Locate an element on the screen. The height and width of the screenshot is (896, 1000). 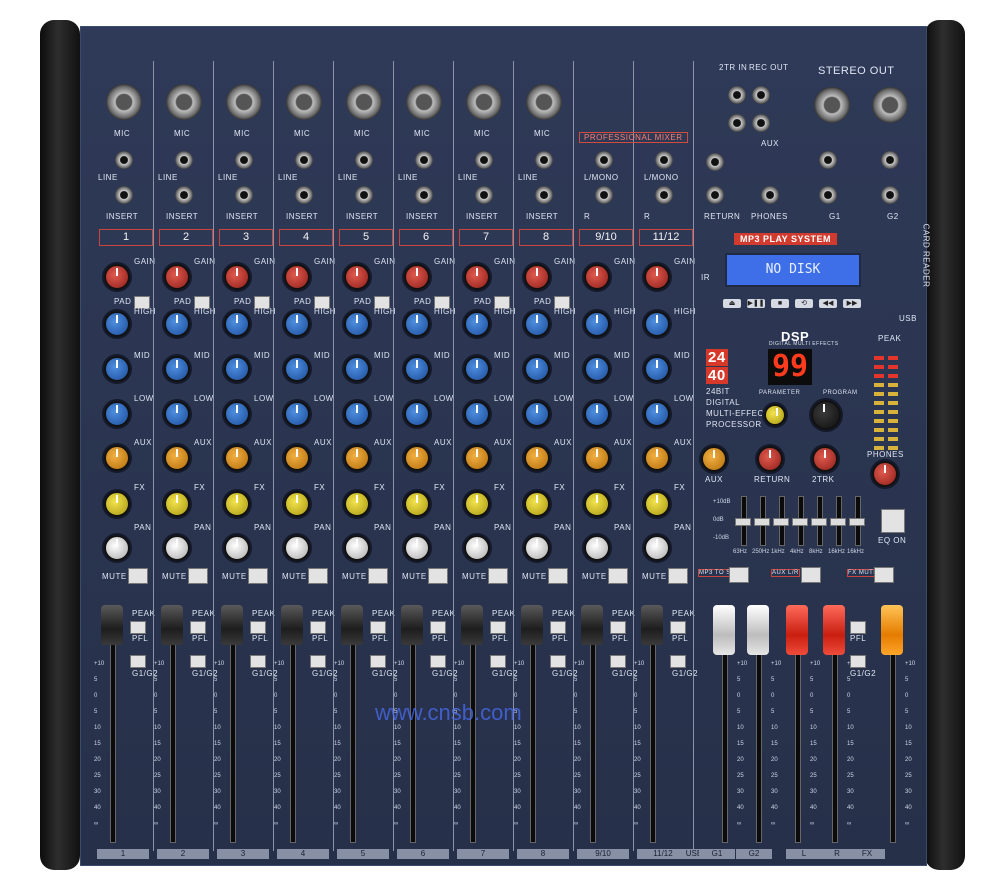
mp3-transport-button: ⏏ is located at coordinates (732, 303).